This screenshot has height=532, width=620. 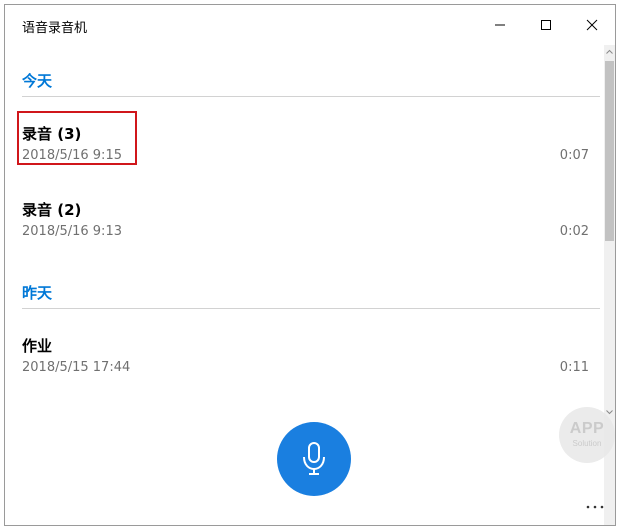 I want to click on scrollbar-thumb, so click(x=609, y=151).